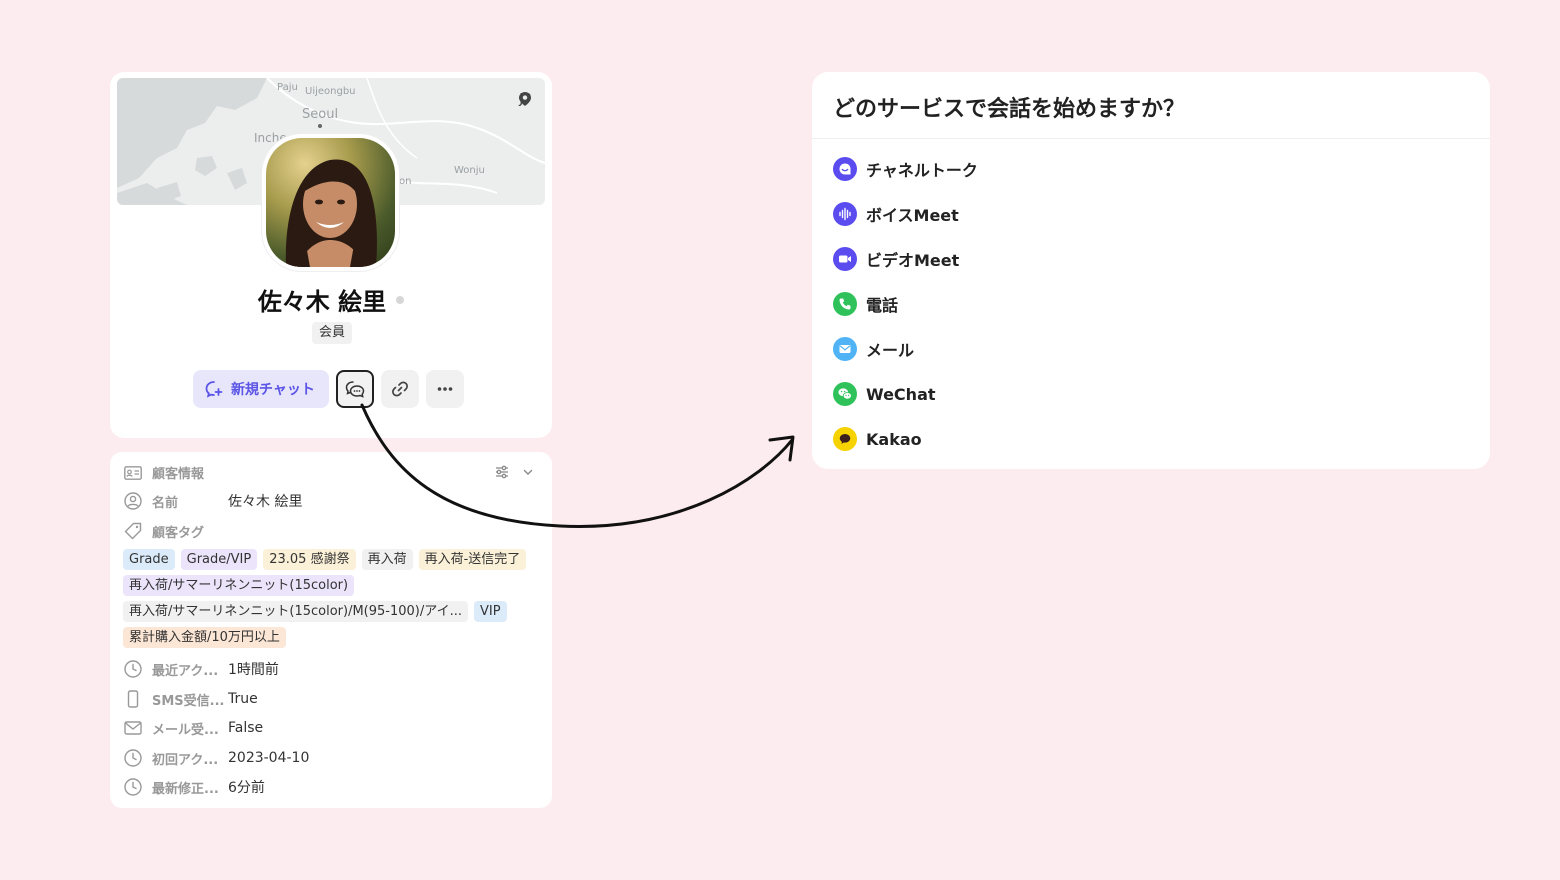 The width and height of the screenshot is (1560, 880). I want to click on service-label: WeChat, so click(901, 394).